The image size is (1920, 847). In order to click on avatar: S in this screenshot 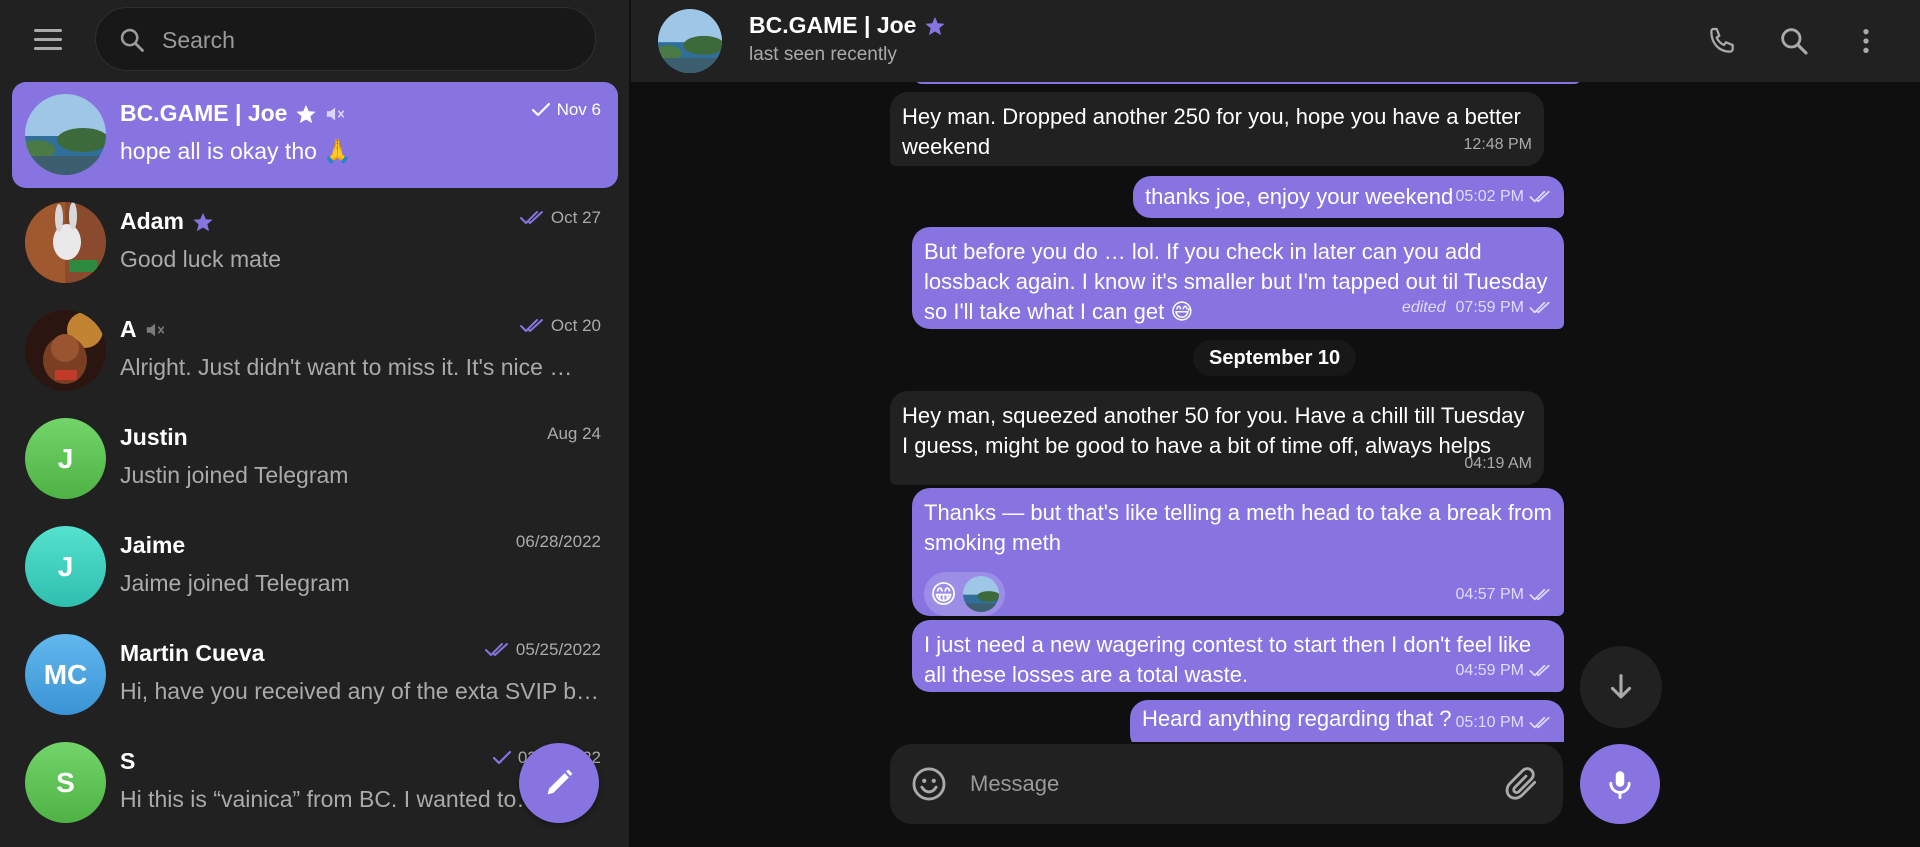, I will do `click(65, 782)`.